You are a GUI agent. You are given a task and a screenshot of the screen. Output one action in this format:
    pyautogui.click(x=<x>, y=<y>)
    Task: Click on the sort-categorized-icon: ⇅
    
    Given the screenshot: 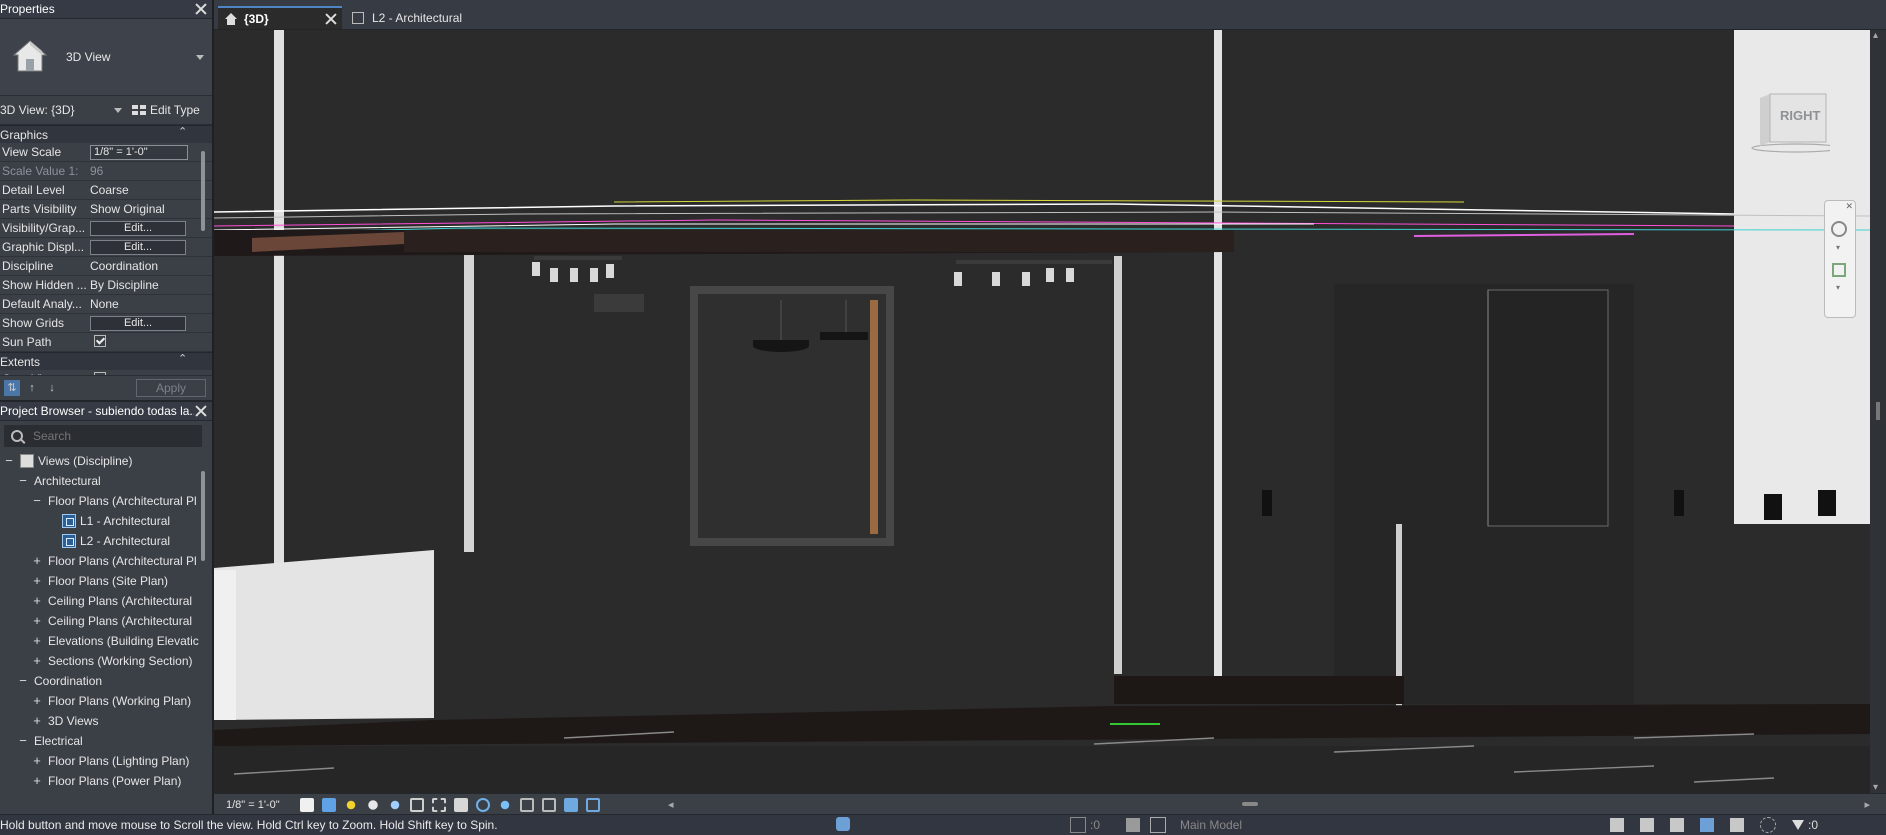 What is the action you would take?
    pyautogui.click(x=12, y=388)
    